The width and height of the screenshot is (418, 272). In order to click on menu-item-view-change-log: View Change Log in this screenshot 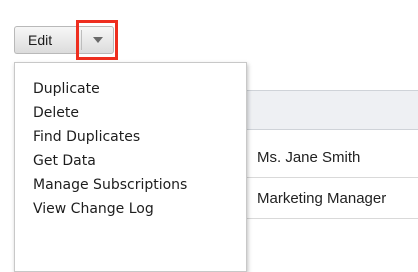, I will do `click(130, 209)`.